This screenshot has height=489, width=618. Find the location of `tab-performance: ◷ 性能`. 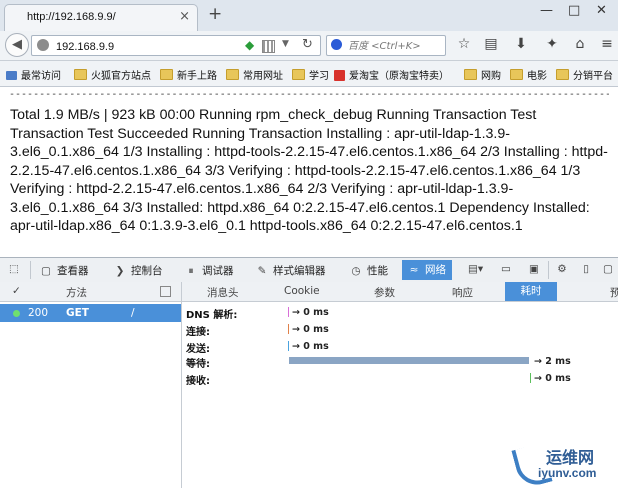

tab-performance: ◷ 性能 is located at coordinates (369, 270).